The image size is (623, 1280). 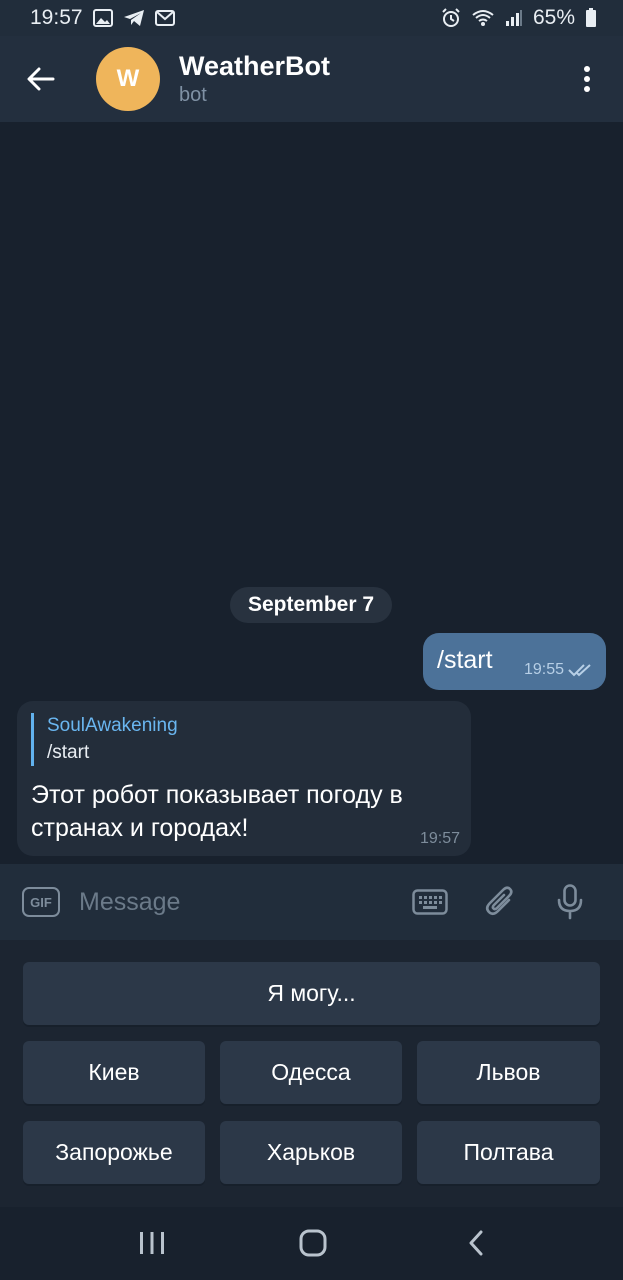 I want to click on avatar: W, so click(x=128, y=79).